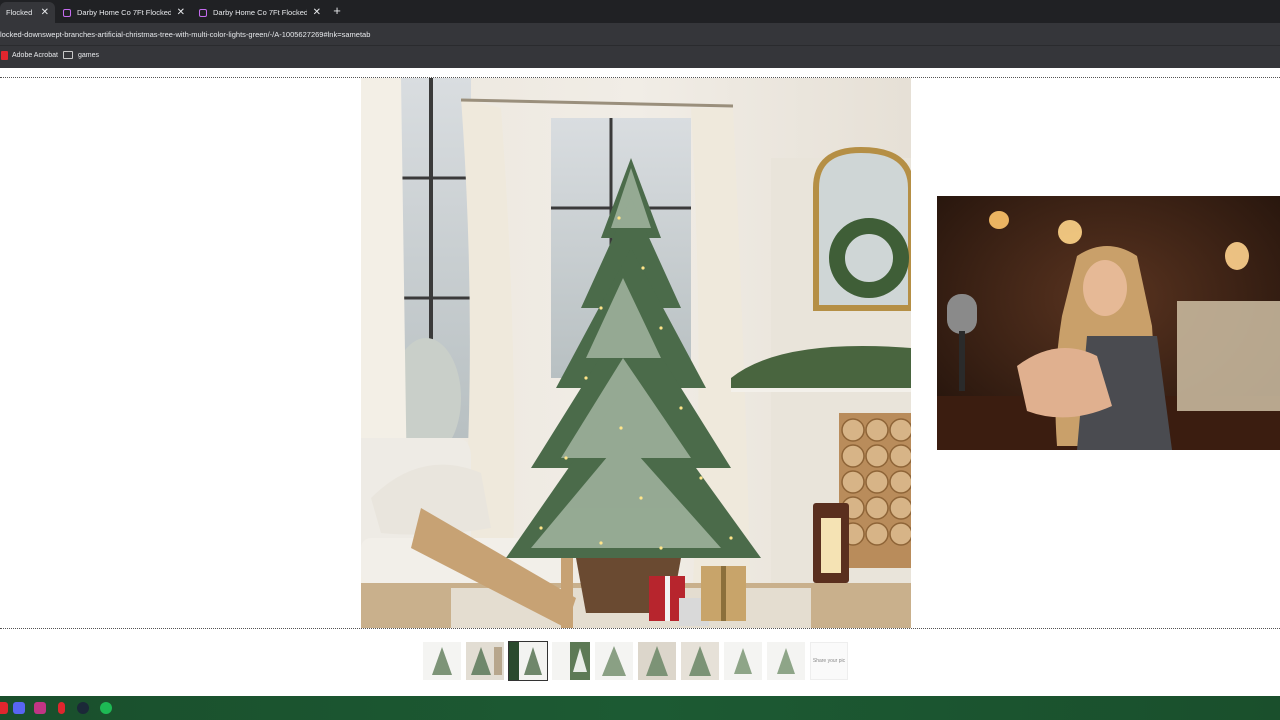 The width and height of the screenshot is (1280, 720). Describe the element at coordinates (89, 55) in the screenshot. I see `bookmark-label: games` at that location.